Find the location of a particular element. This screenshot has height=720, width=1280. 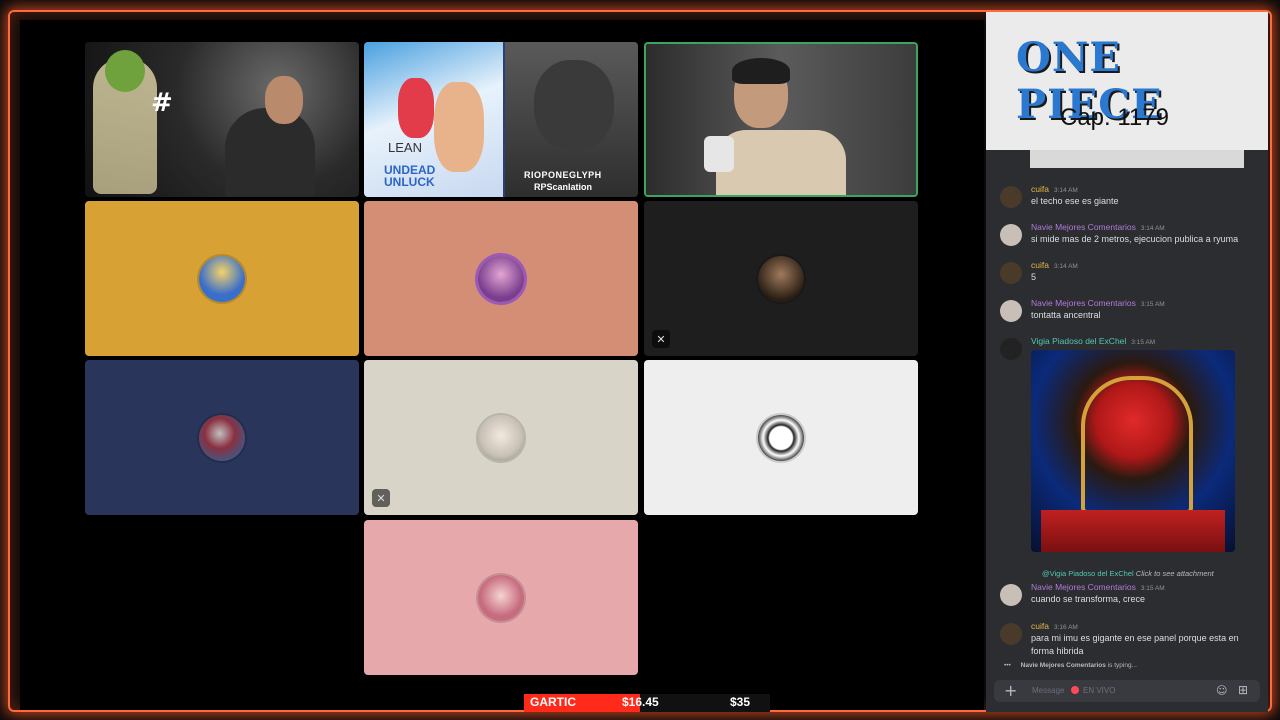

speaker-body is located at coordinates (781, 162).